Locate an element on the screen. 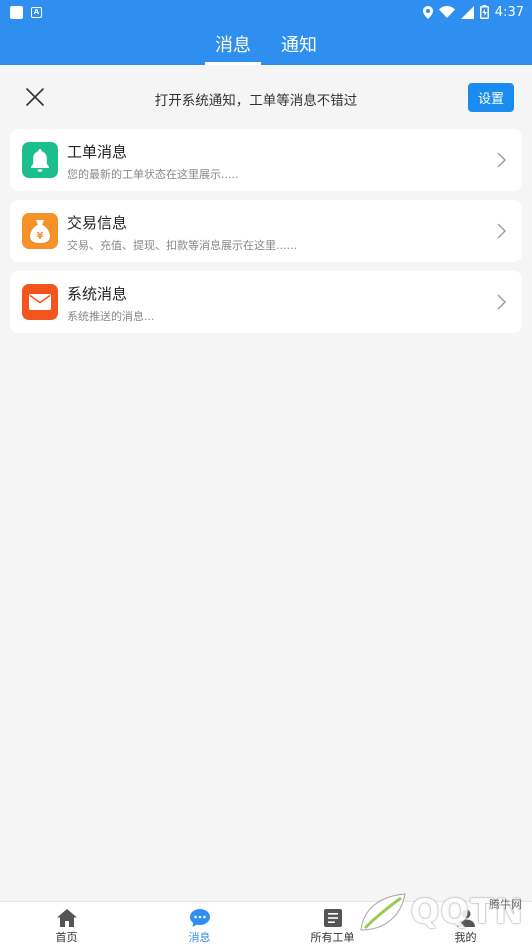  nav-item-all-orders: 所有工单 is located at coordinates (332, 924).